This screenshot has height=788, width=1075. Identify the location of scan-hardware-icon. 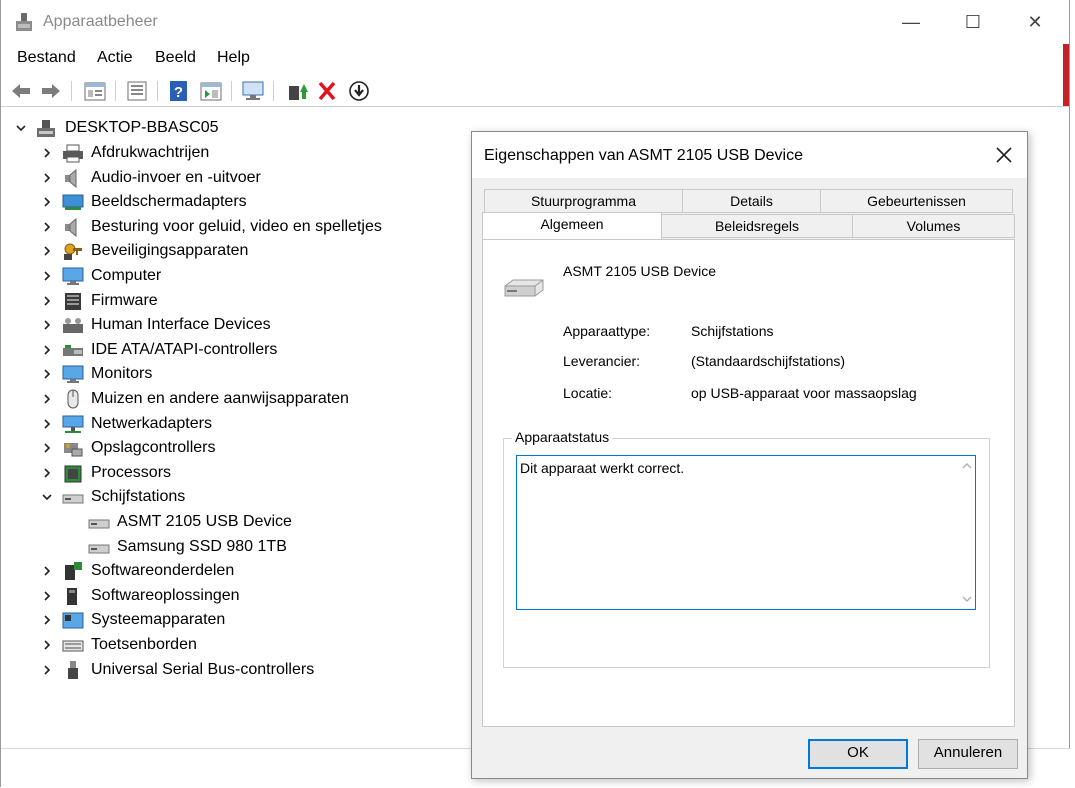
(253, 91).